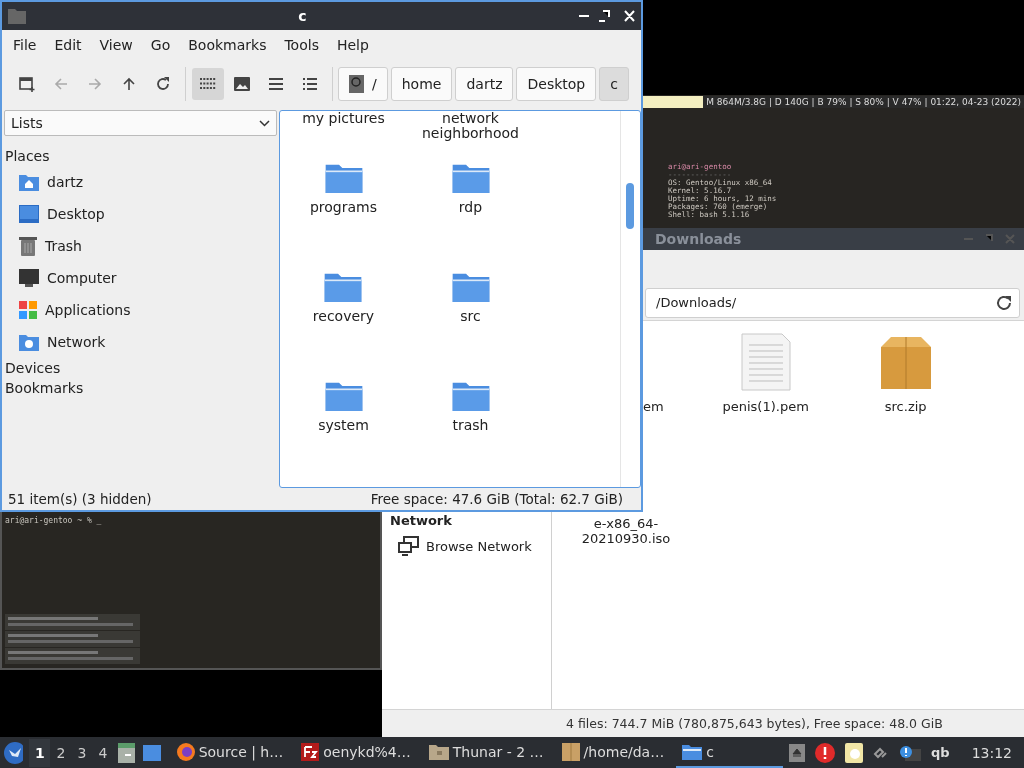 The width and height of the screenshot is (1024, 768). Describe the element at coordinates (152, 752) in the screenshot. I see `window-icon` at that location.